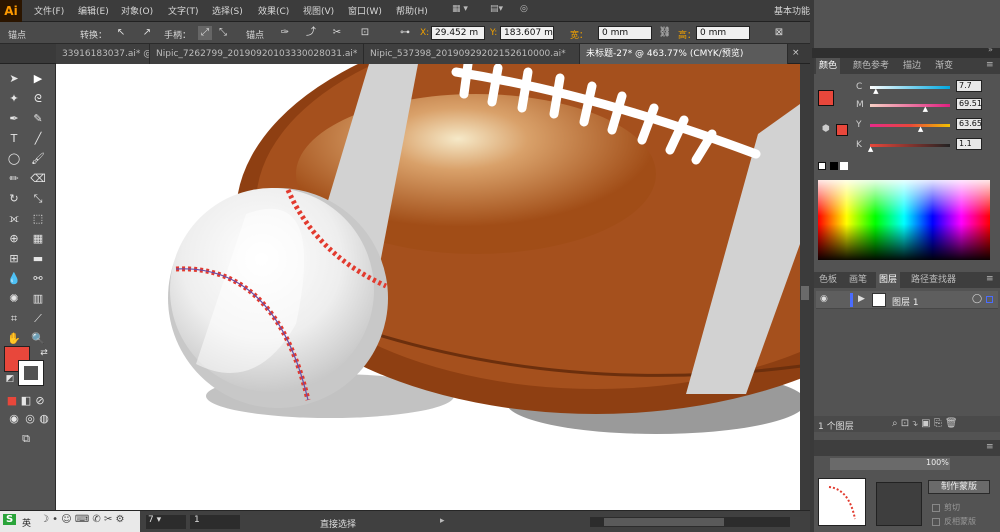 Image resolution: width=1000 pixels, height=532 pixels. I want to click on transform-icon: ⊠, so click(779, 33).